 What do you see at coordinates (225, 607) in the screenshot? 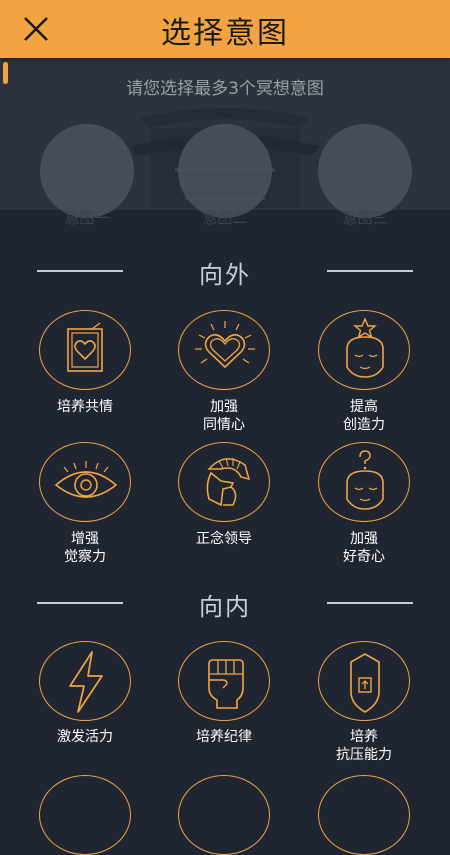
I see `section-title-inward: 向内` at bounding box center [225, 607].